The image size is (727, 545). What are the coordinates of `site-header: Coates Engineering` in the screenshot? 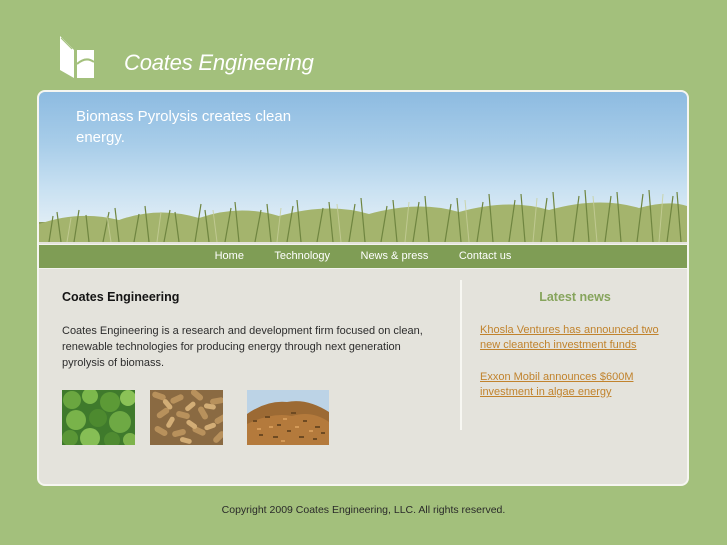 It's located at (258, 57).